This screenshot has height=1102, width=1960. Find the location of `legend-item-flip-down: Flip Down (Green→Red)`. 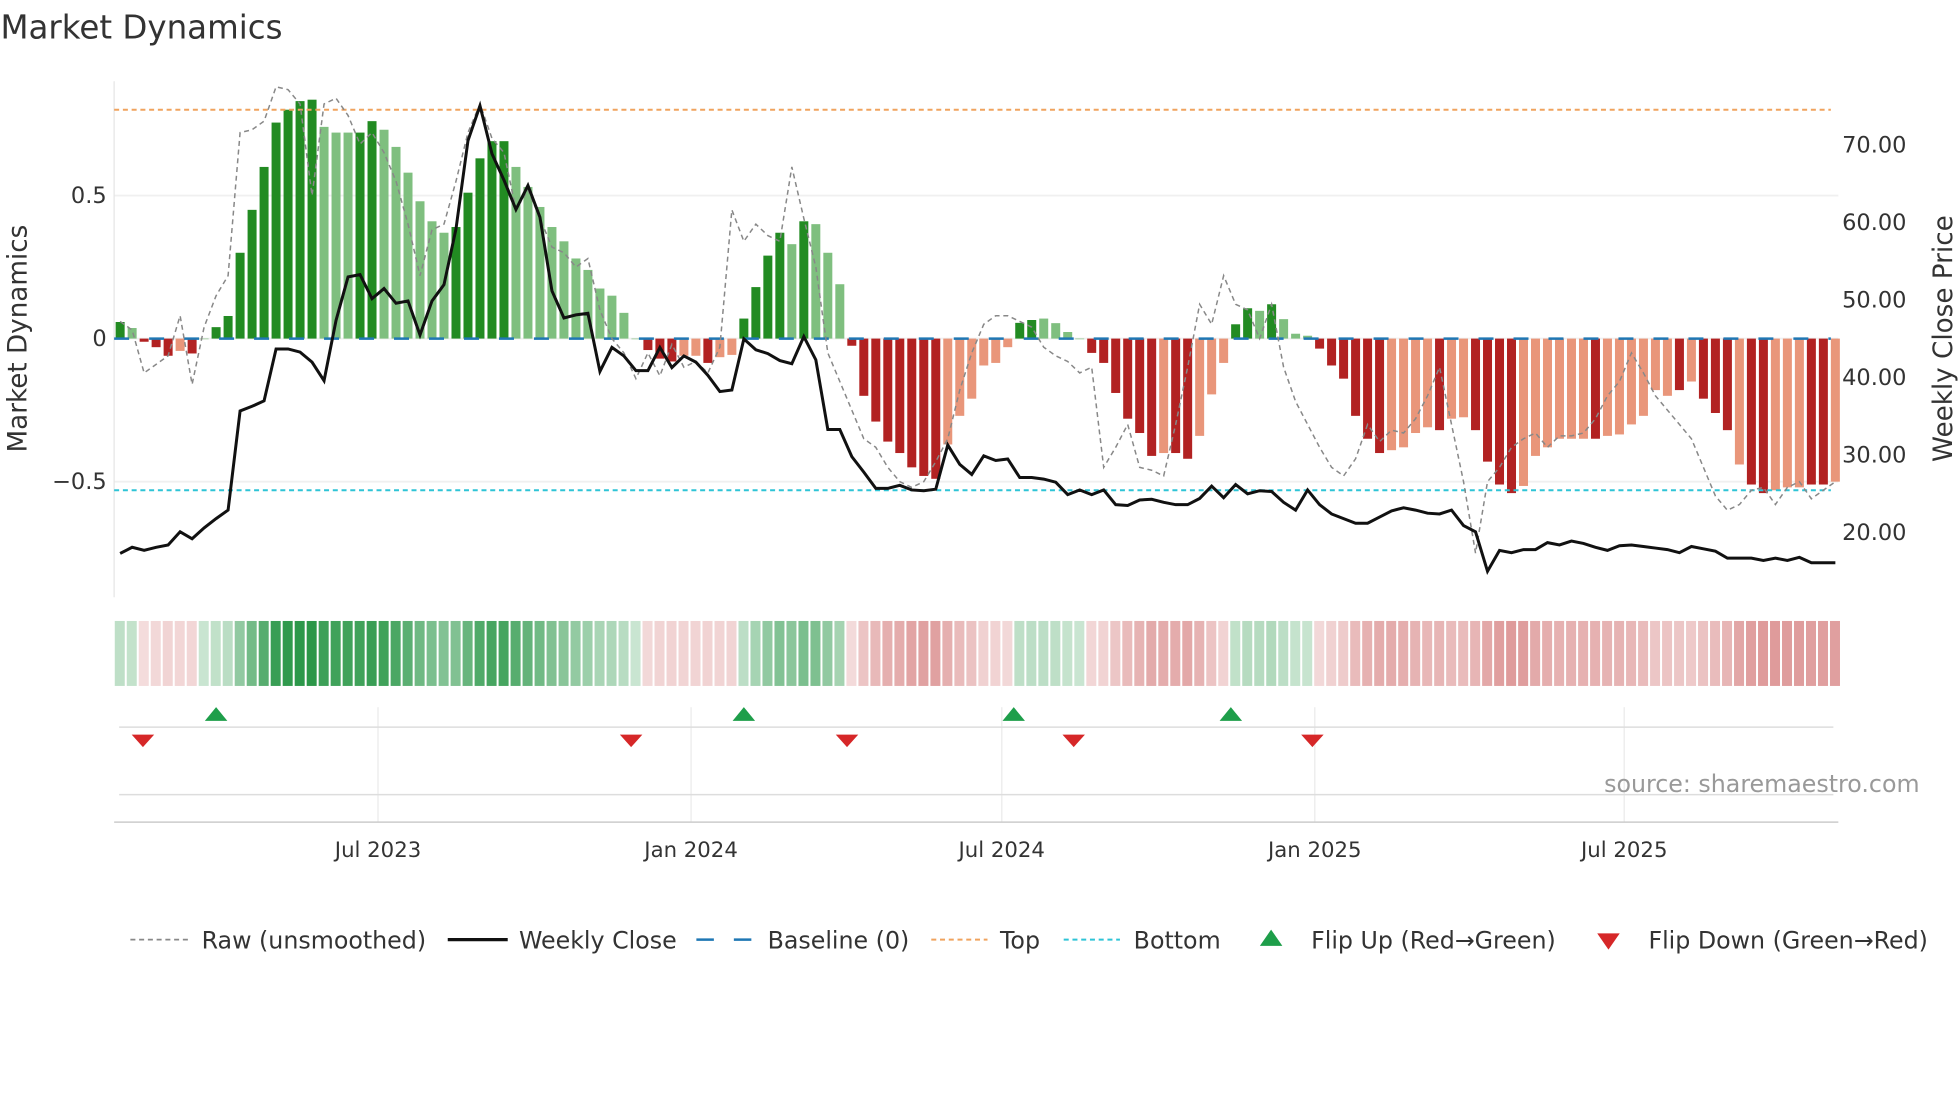

legend-item-flip-down: Flip Down (Green→Red) is located at coordinates (1762, 940).